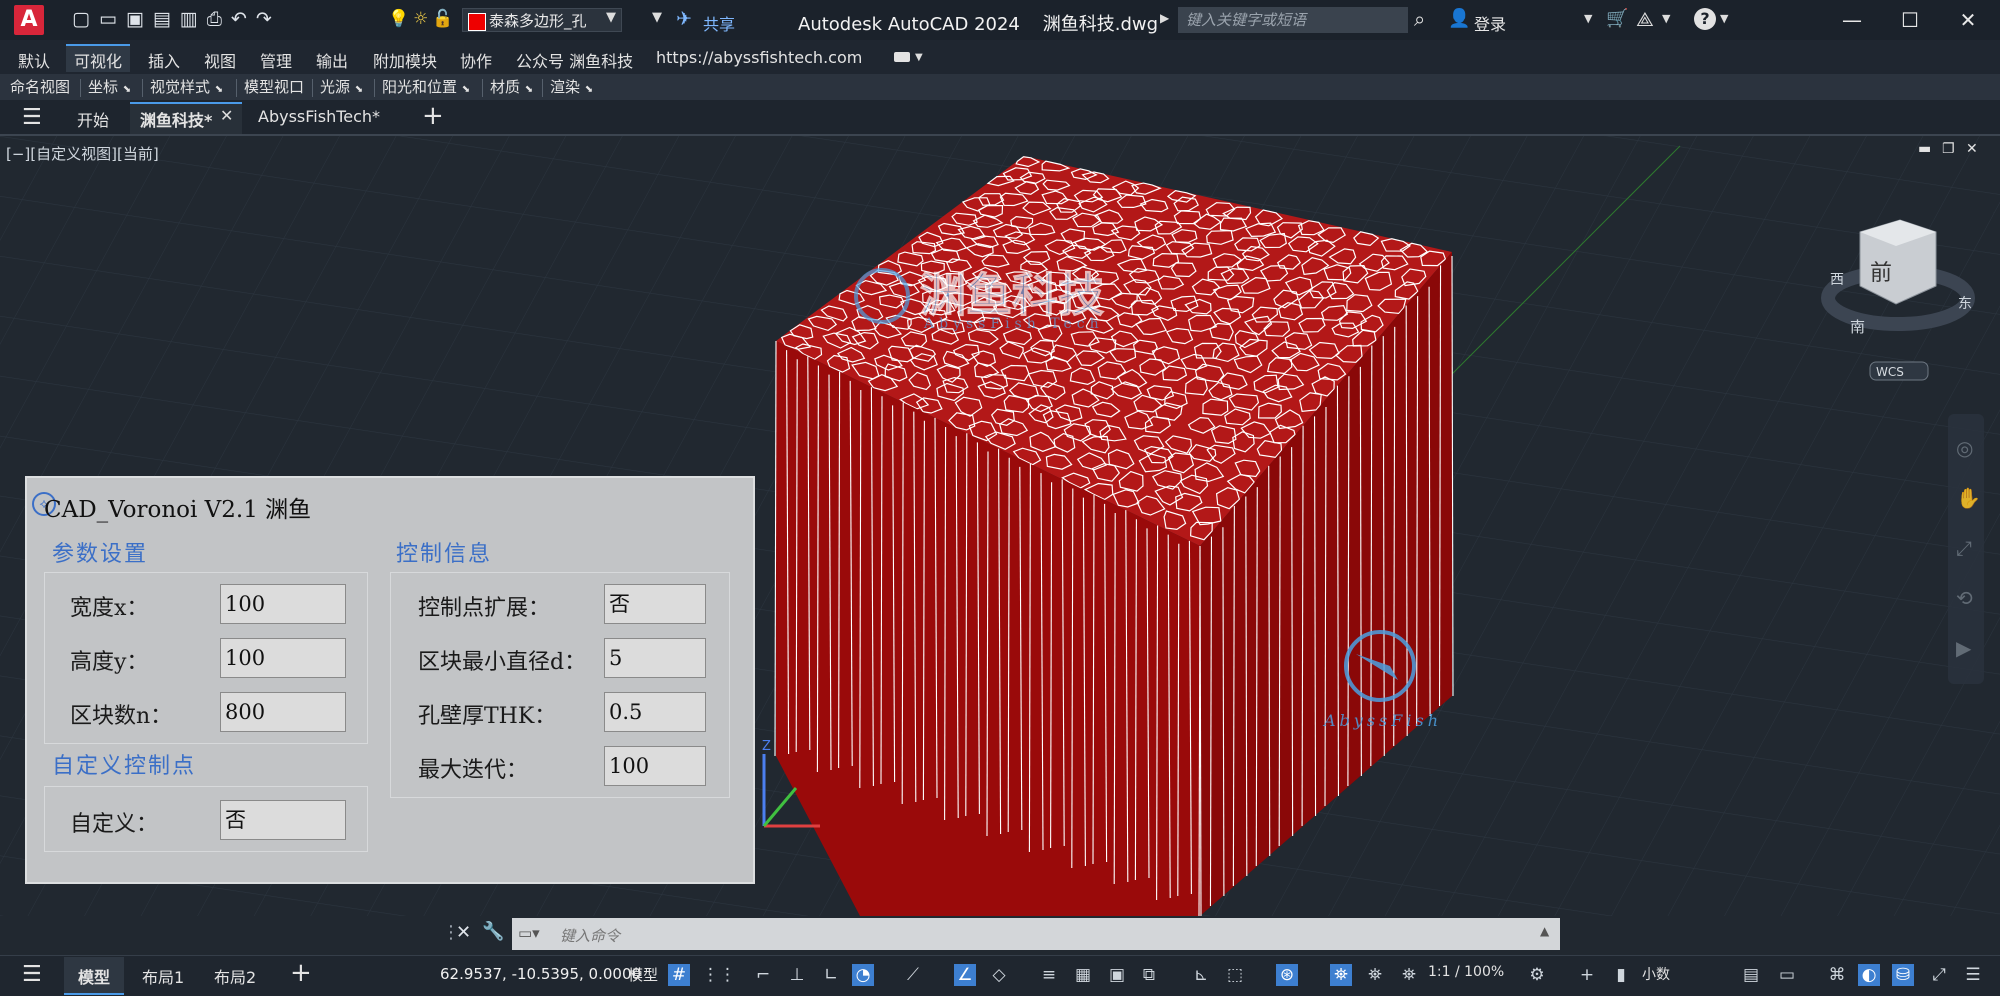 The height and width of the screenshot is (996, 2000). Describe the element at coordinates (164, 60) in the screenshot. I see `tab-insert: 插入` at that location.